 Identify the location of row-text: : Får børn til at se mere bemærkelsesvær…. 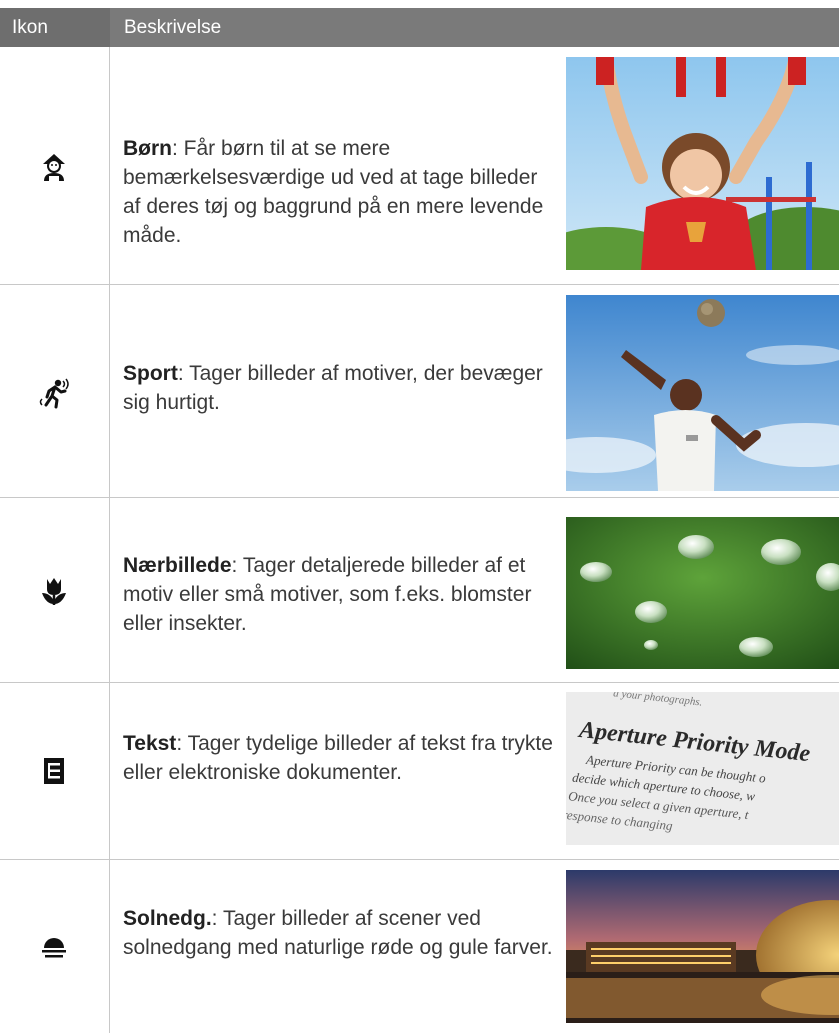
(333, 192).